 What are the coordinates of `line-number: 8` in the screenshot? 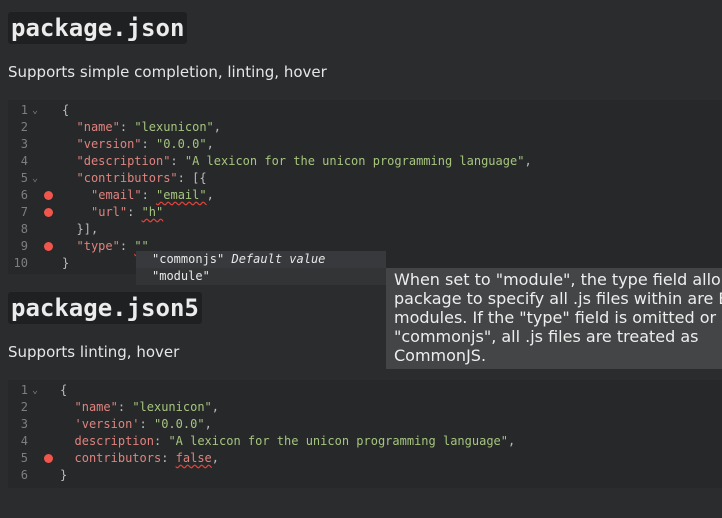 It's located at (24, 229).